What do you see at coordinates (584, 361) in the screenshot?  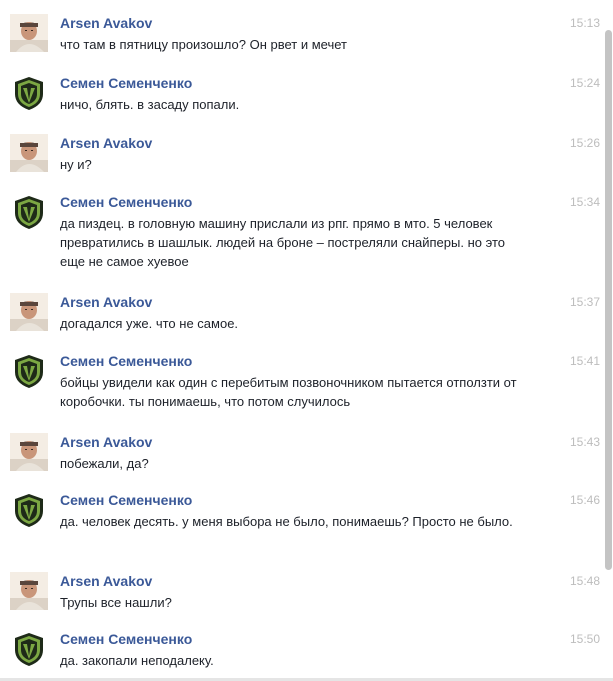 I see `message-timestamp: 15:41` at bounding box center [584, 361].